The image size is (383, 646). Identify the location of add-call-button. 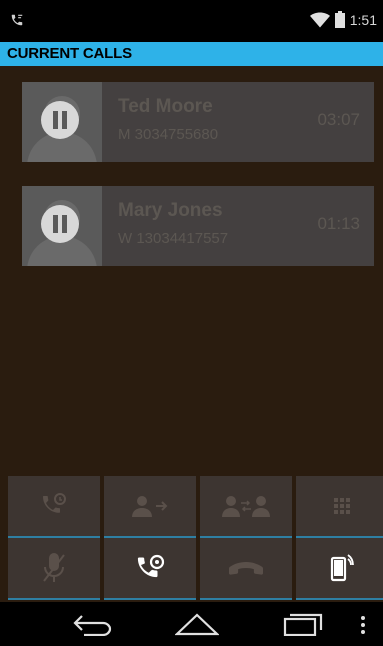
(54, 507).